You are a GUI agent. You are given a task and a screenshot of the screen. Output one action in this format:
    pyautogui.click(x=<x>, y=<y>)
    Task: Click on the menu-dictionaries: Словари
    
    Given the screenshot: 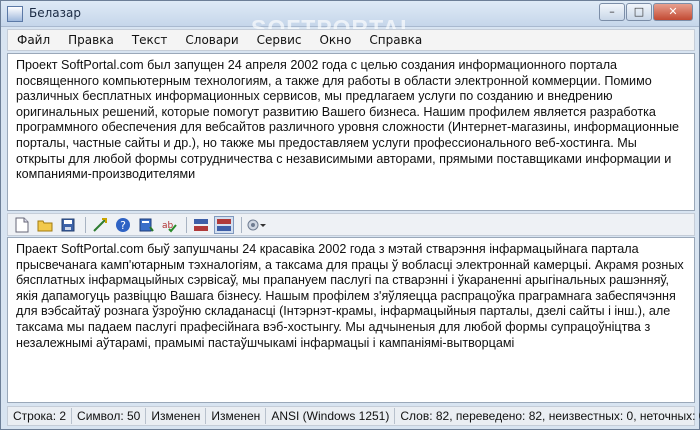 What is the action you would take?
    pyautogui.click(x=211, y=40)
    